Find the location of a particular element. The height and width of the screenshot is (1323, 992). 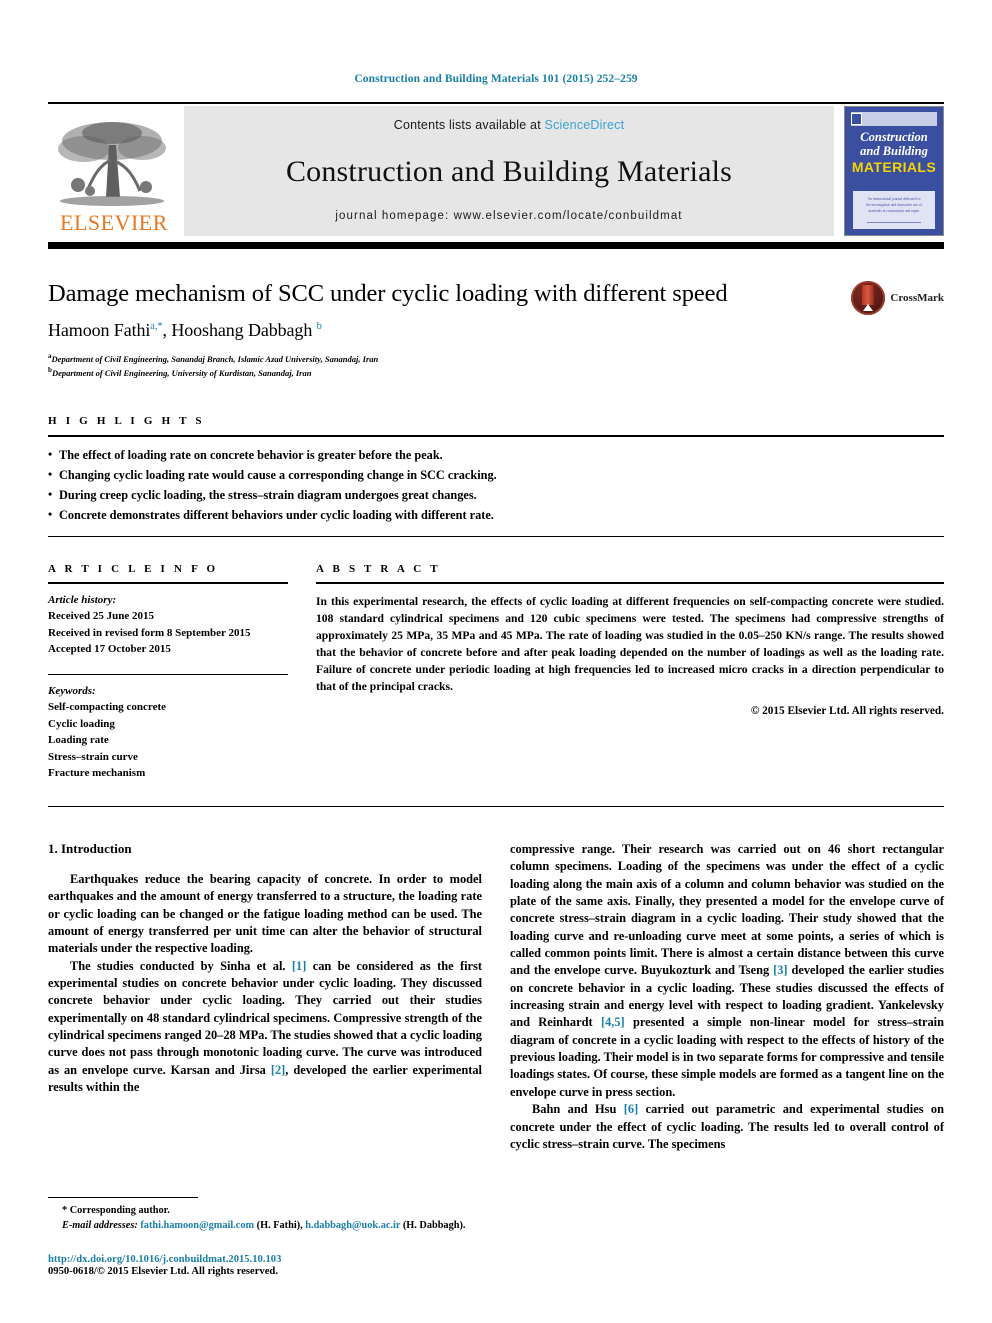

article-info-heading: A R T I C L E I N F O is located at coordinates (133, 568).